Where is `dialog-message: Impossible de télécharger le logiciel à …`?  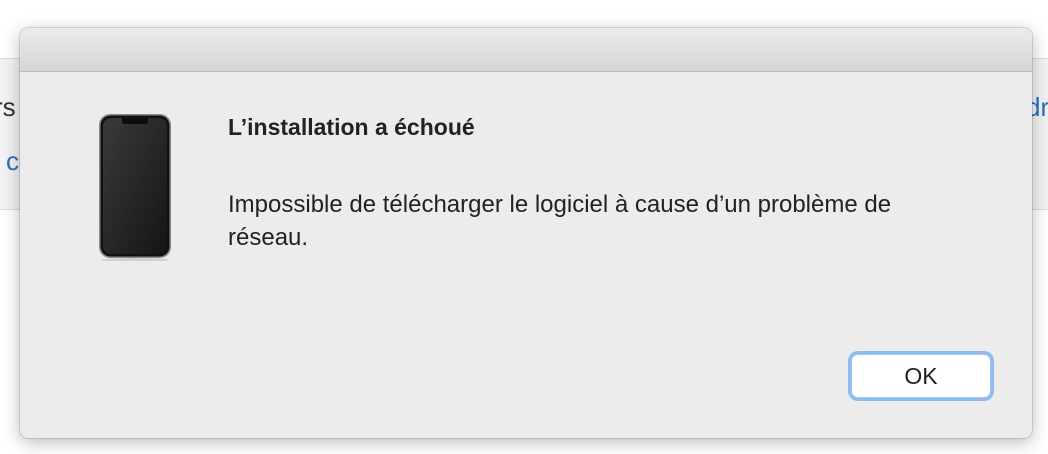 dialog-message: Impossible de télécharger le logiciel à … is located at coordinates (560, 221).